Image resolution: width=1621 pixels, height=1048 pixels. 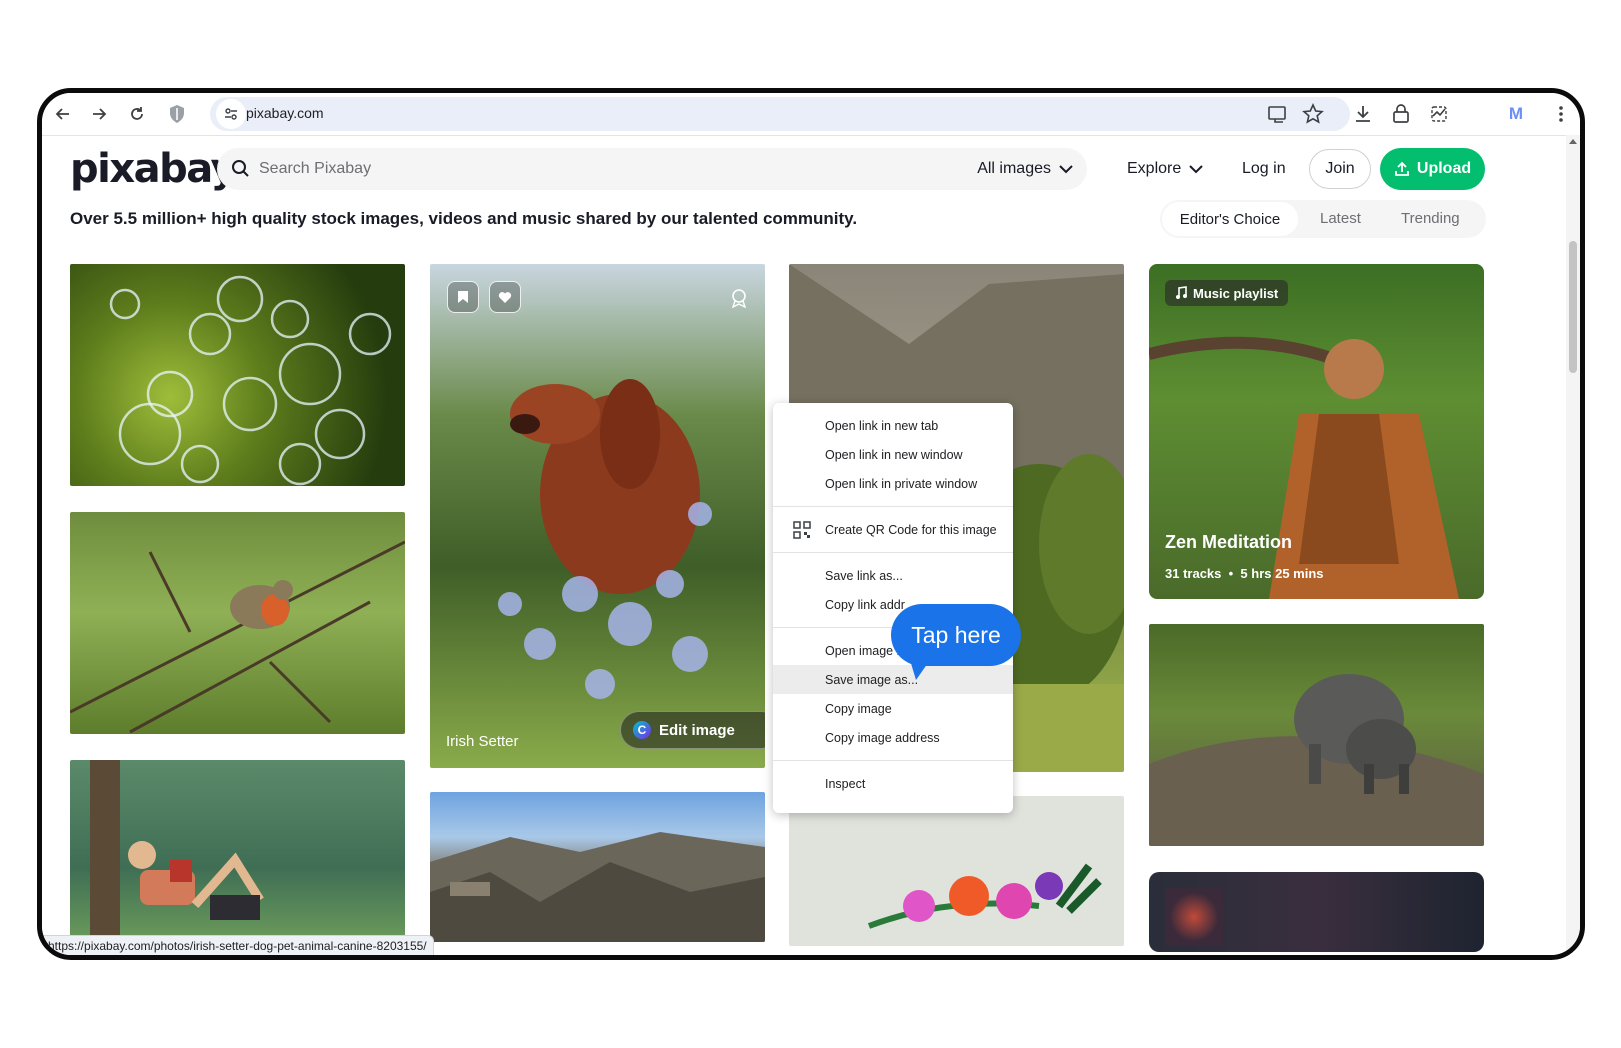 What do you see at coordinates (1363, 114) in the screenshot?
I see `download-icon` at bounding box center [1363, 114].